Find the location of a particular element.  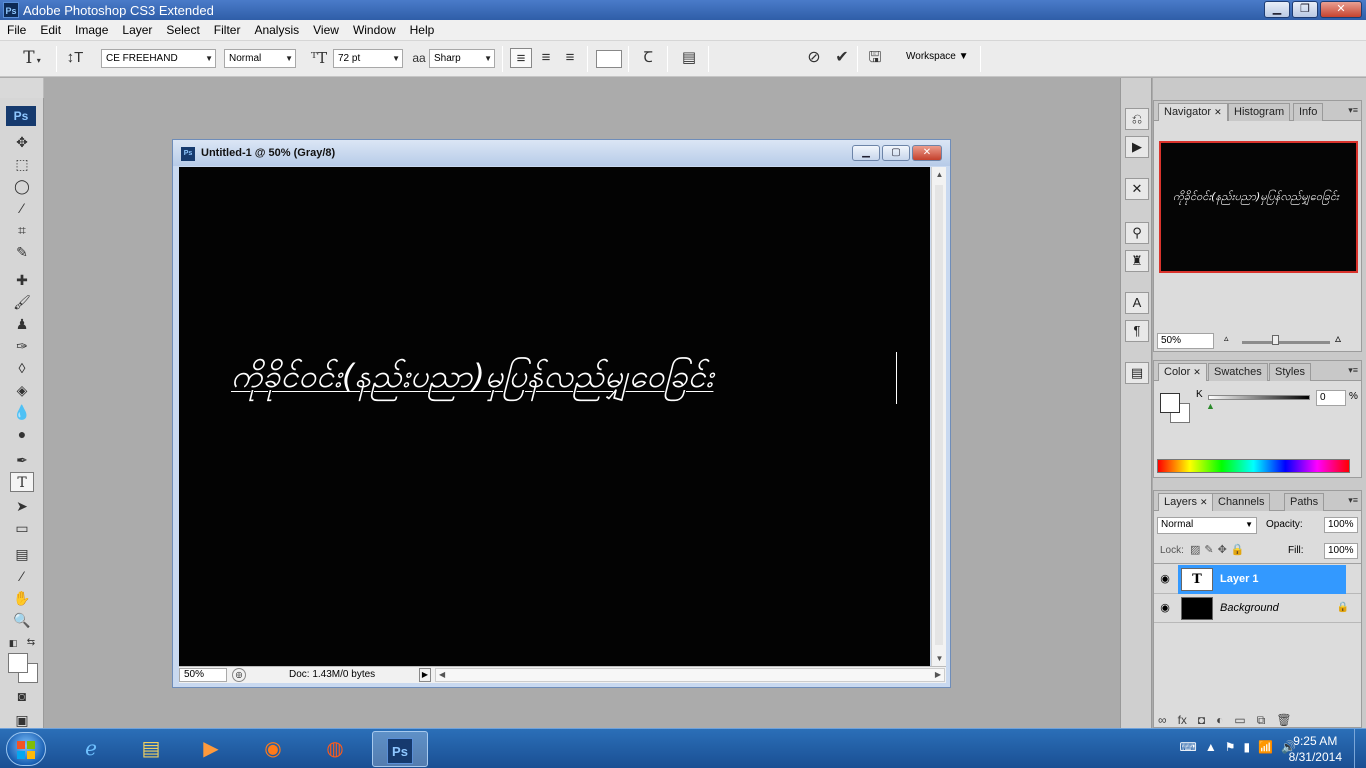

tab-styles: Styles is located at coordinates (1290, 372).